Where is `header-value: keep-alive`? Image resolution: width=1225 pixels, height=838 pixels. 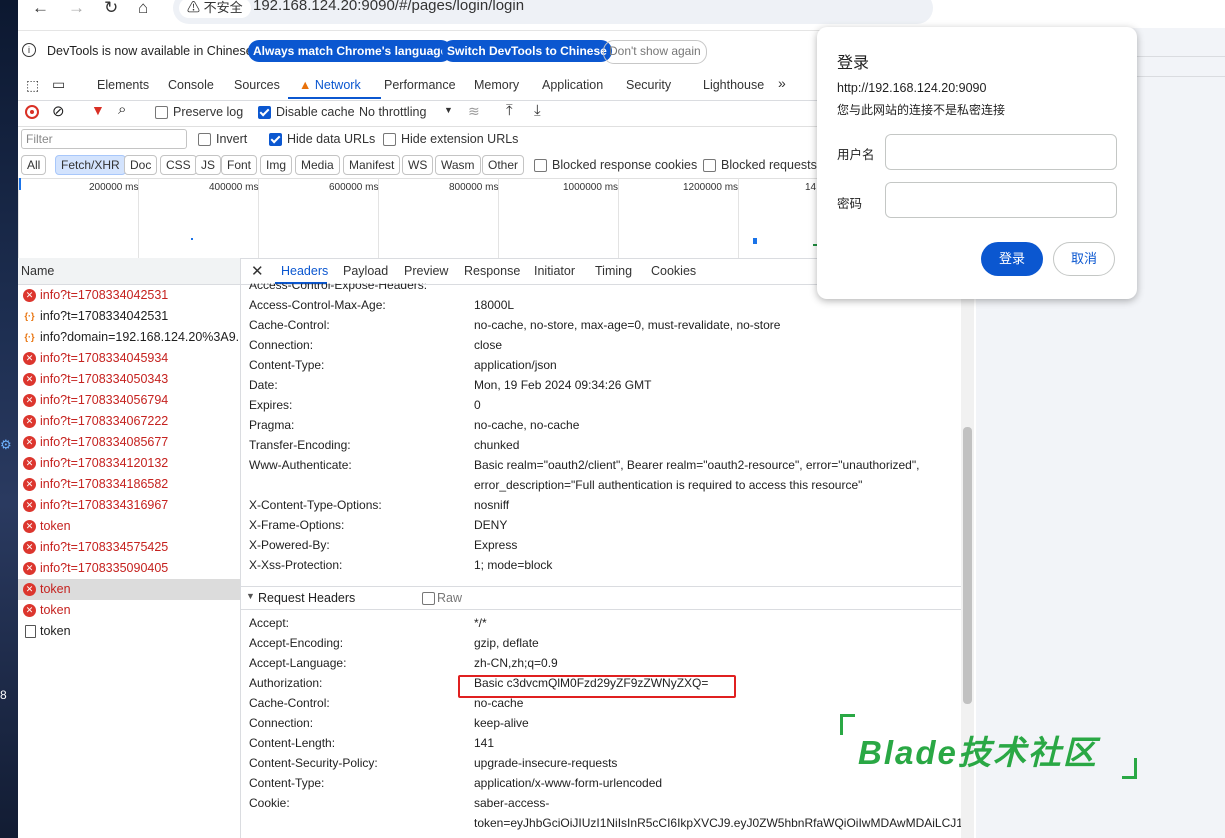
header-value: keep-alive is located at coordinates (501, 723).